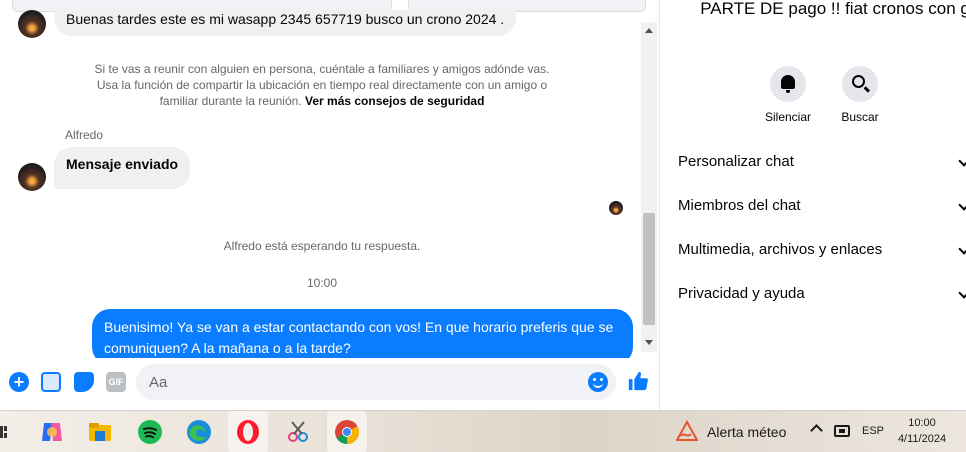 The image size is (966, 452). I want to click on clock-time: 10:00, so click(922, 423).